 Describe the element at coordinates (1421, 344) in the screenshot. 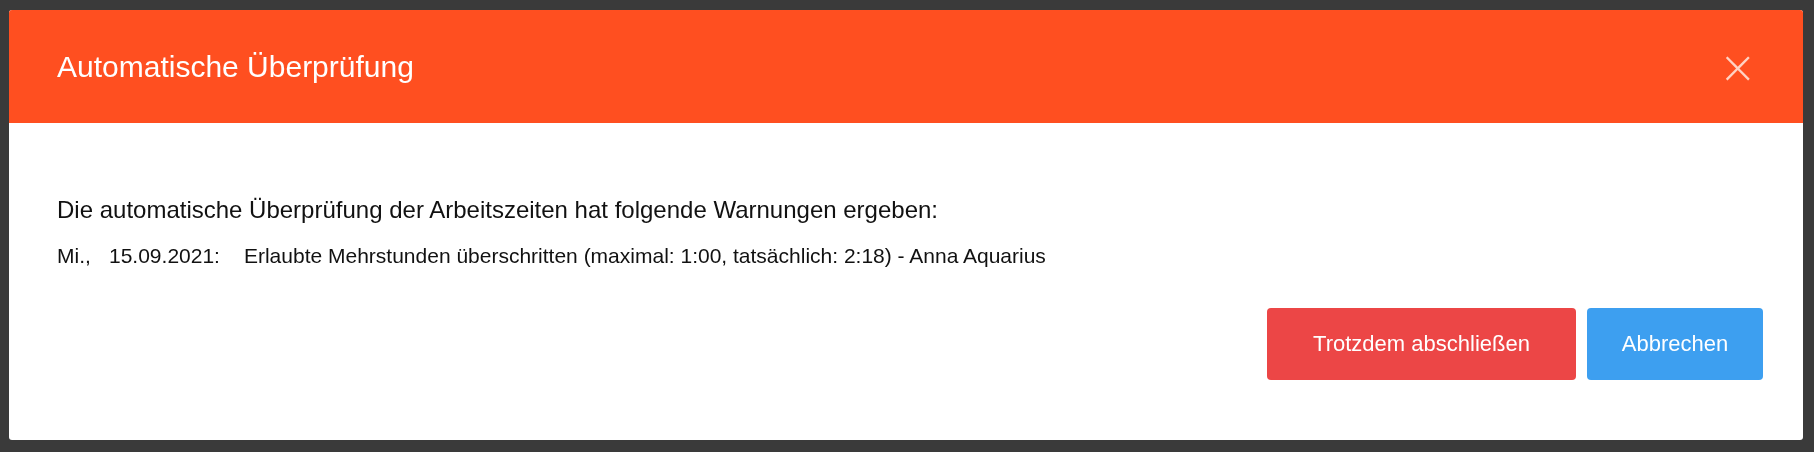

I see `dialog-button: Trotzdem abschließen` at that location.